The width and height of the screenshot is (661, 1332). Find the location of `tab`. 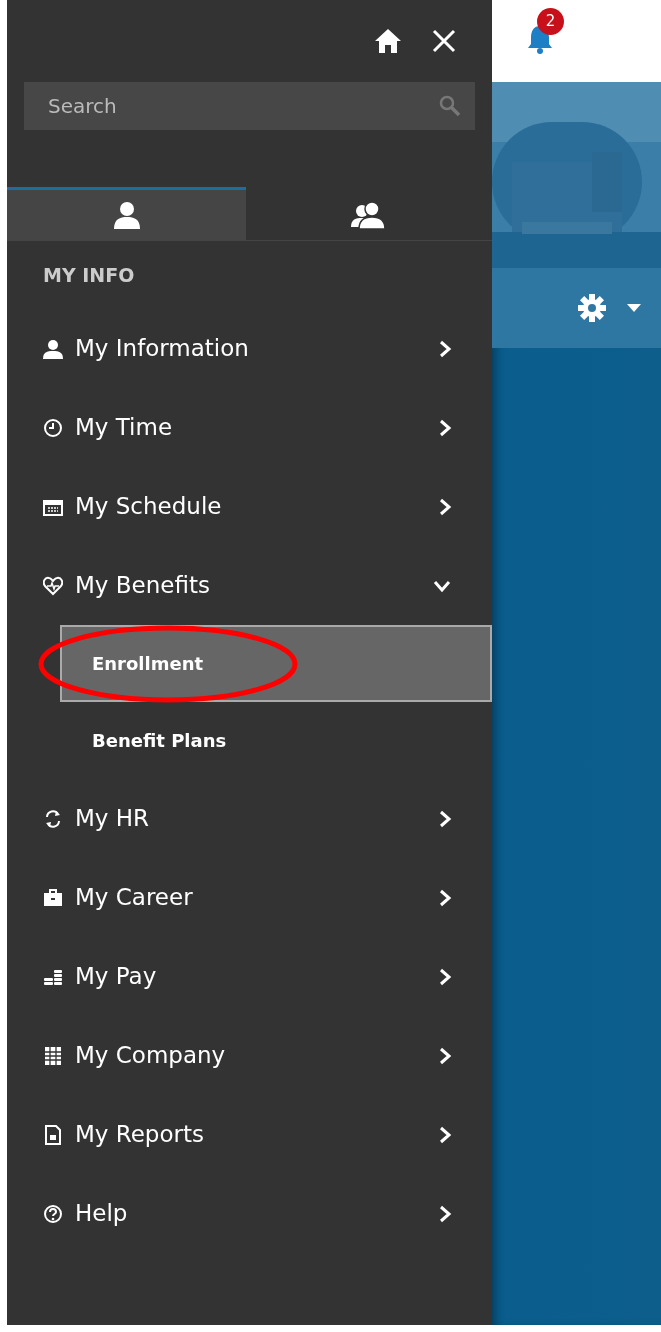

tab is located at coordinates (126, 213).